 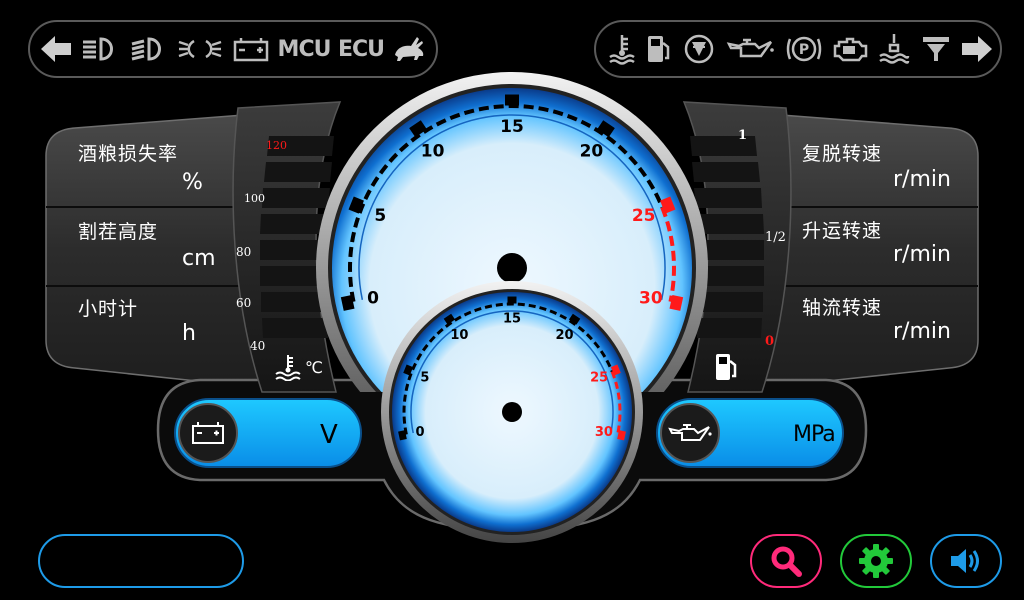 What do you see at coordinates (922, 331) in the screenshot?
I see `axial-flow-speed-unit: r/min` at bounding box center [922, 331].